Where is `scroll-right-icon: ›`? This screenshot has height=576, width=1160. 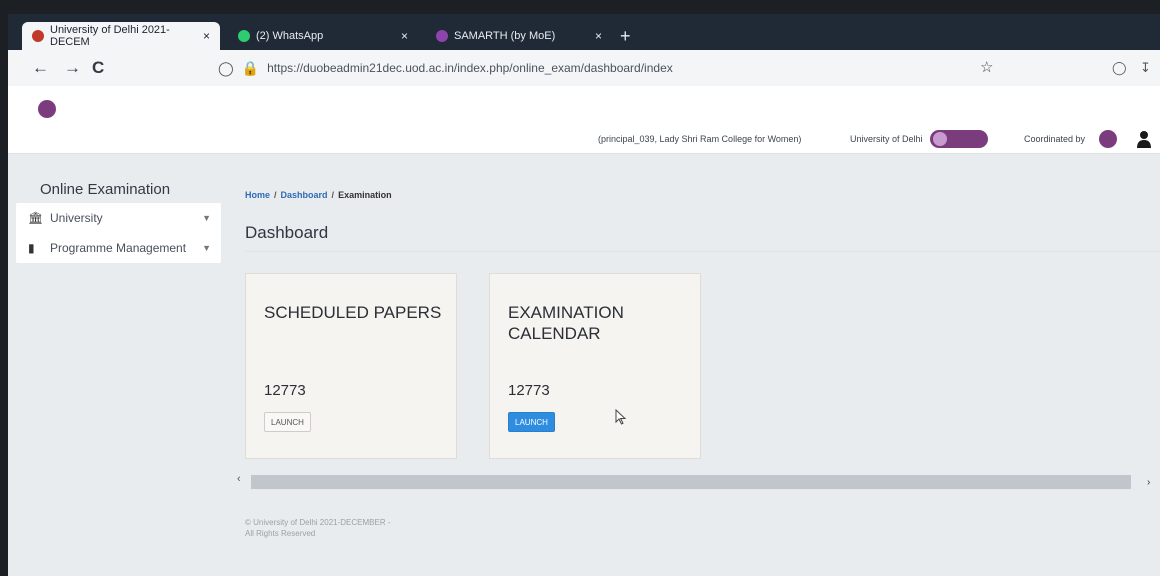 scroll-right-icon: › is located at coordinates (1148, 482).